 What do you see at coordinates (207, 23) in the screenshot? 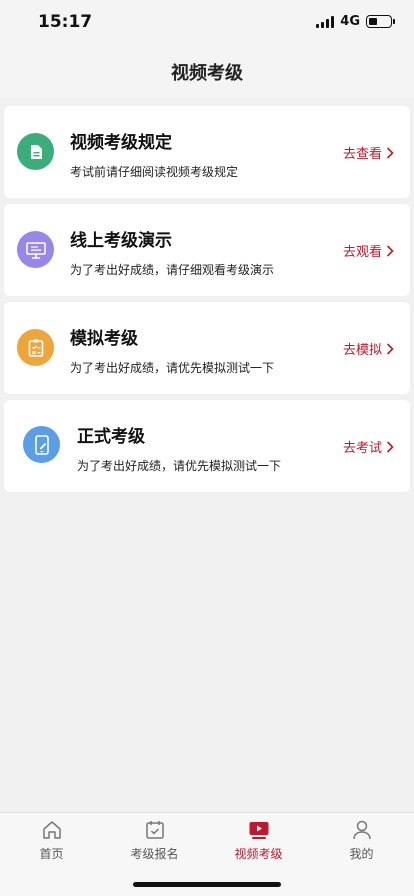
I see `status-bar: 15:17 4G` at bounding box center [207, 23].